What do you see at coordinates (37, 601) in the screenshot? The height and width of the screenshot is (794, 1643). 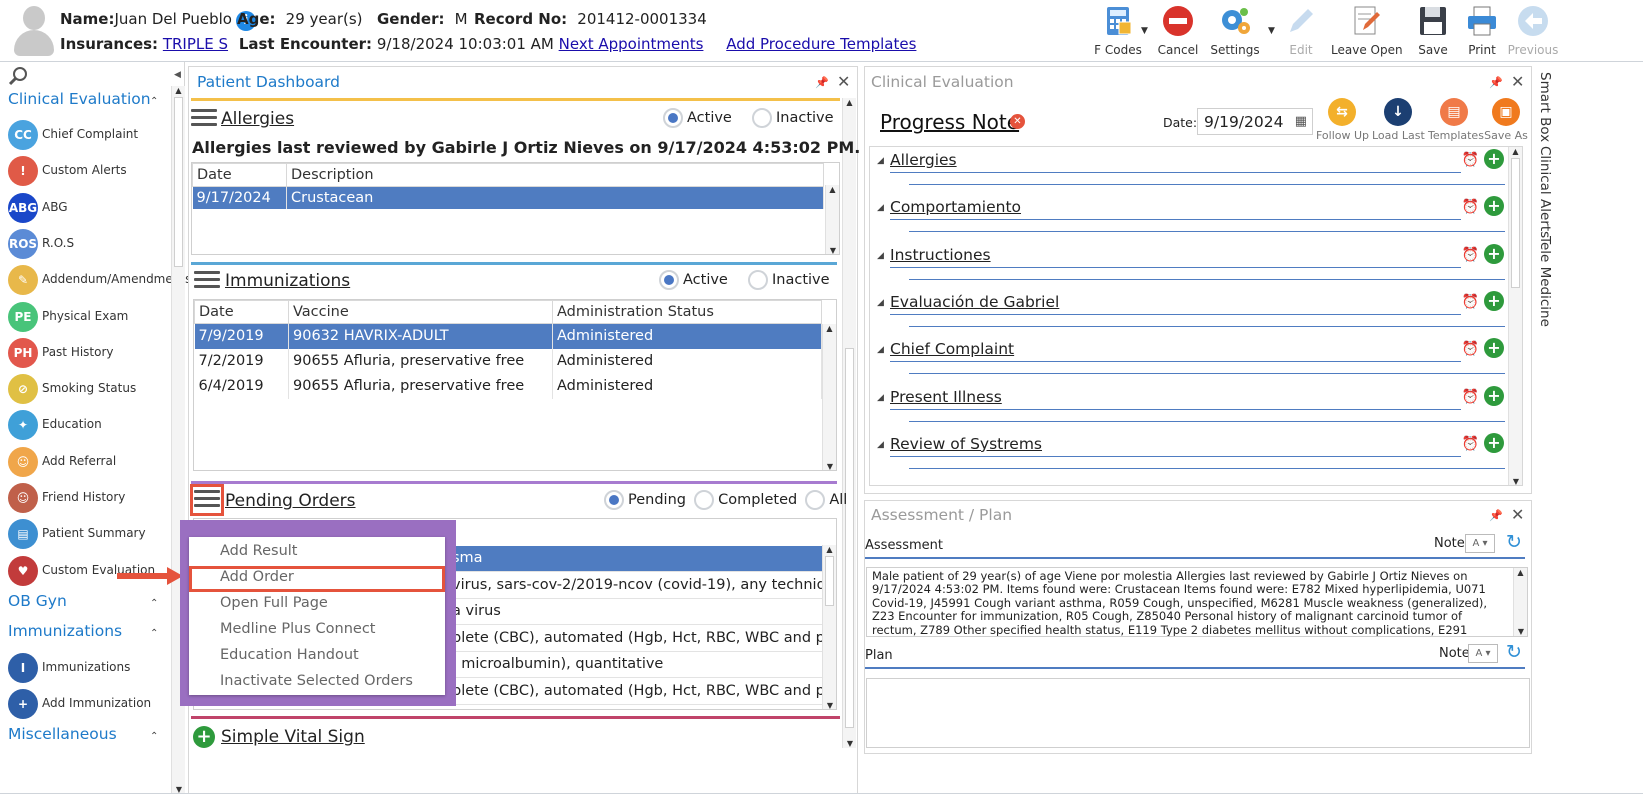 I see `nav-section-obgyn: OB Gyn` at bounding box center [37, 601].